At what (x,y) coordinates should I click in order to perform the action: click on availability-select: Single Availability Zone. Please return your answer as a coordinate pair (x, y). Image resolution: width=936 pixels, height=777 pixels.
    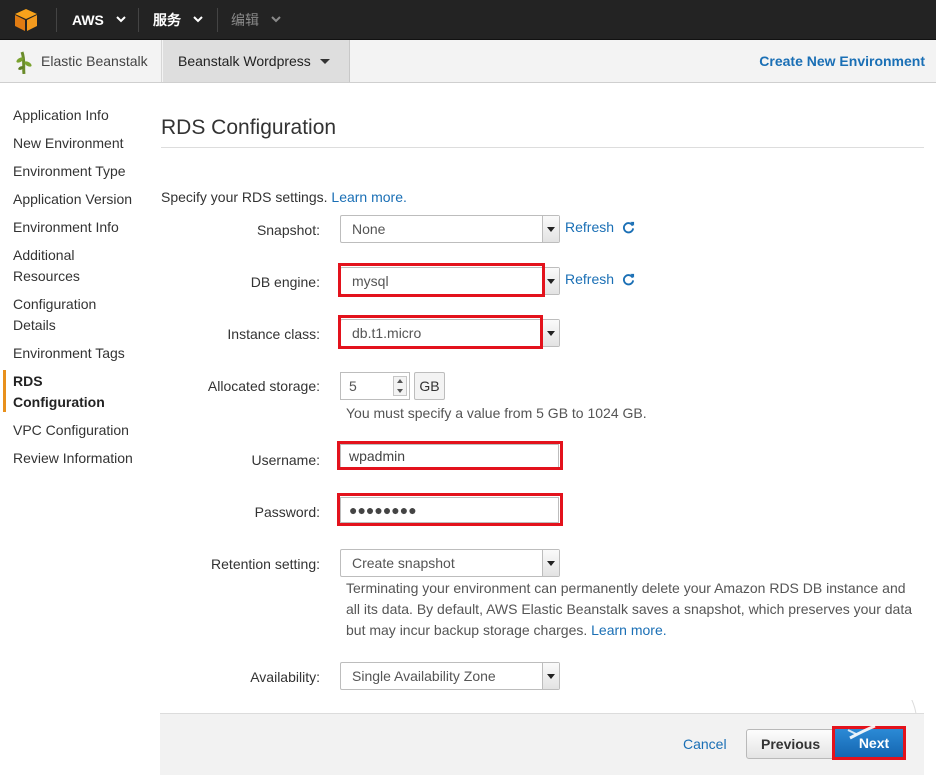
    Looking at the image, I should click on (450, 676).